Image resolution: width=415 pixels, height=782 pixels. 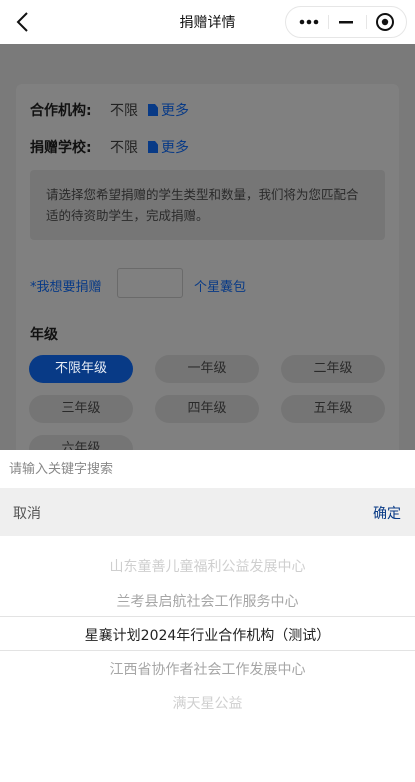 What do you see at coordinates (44, 335) in the screenshot?
I see `grade-title: 年级` at bounding box center [44, 335].